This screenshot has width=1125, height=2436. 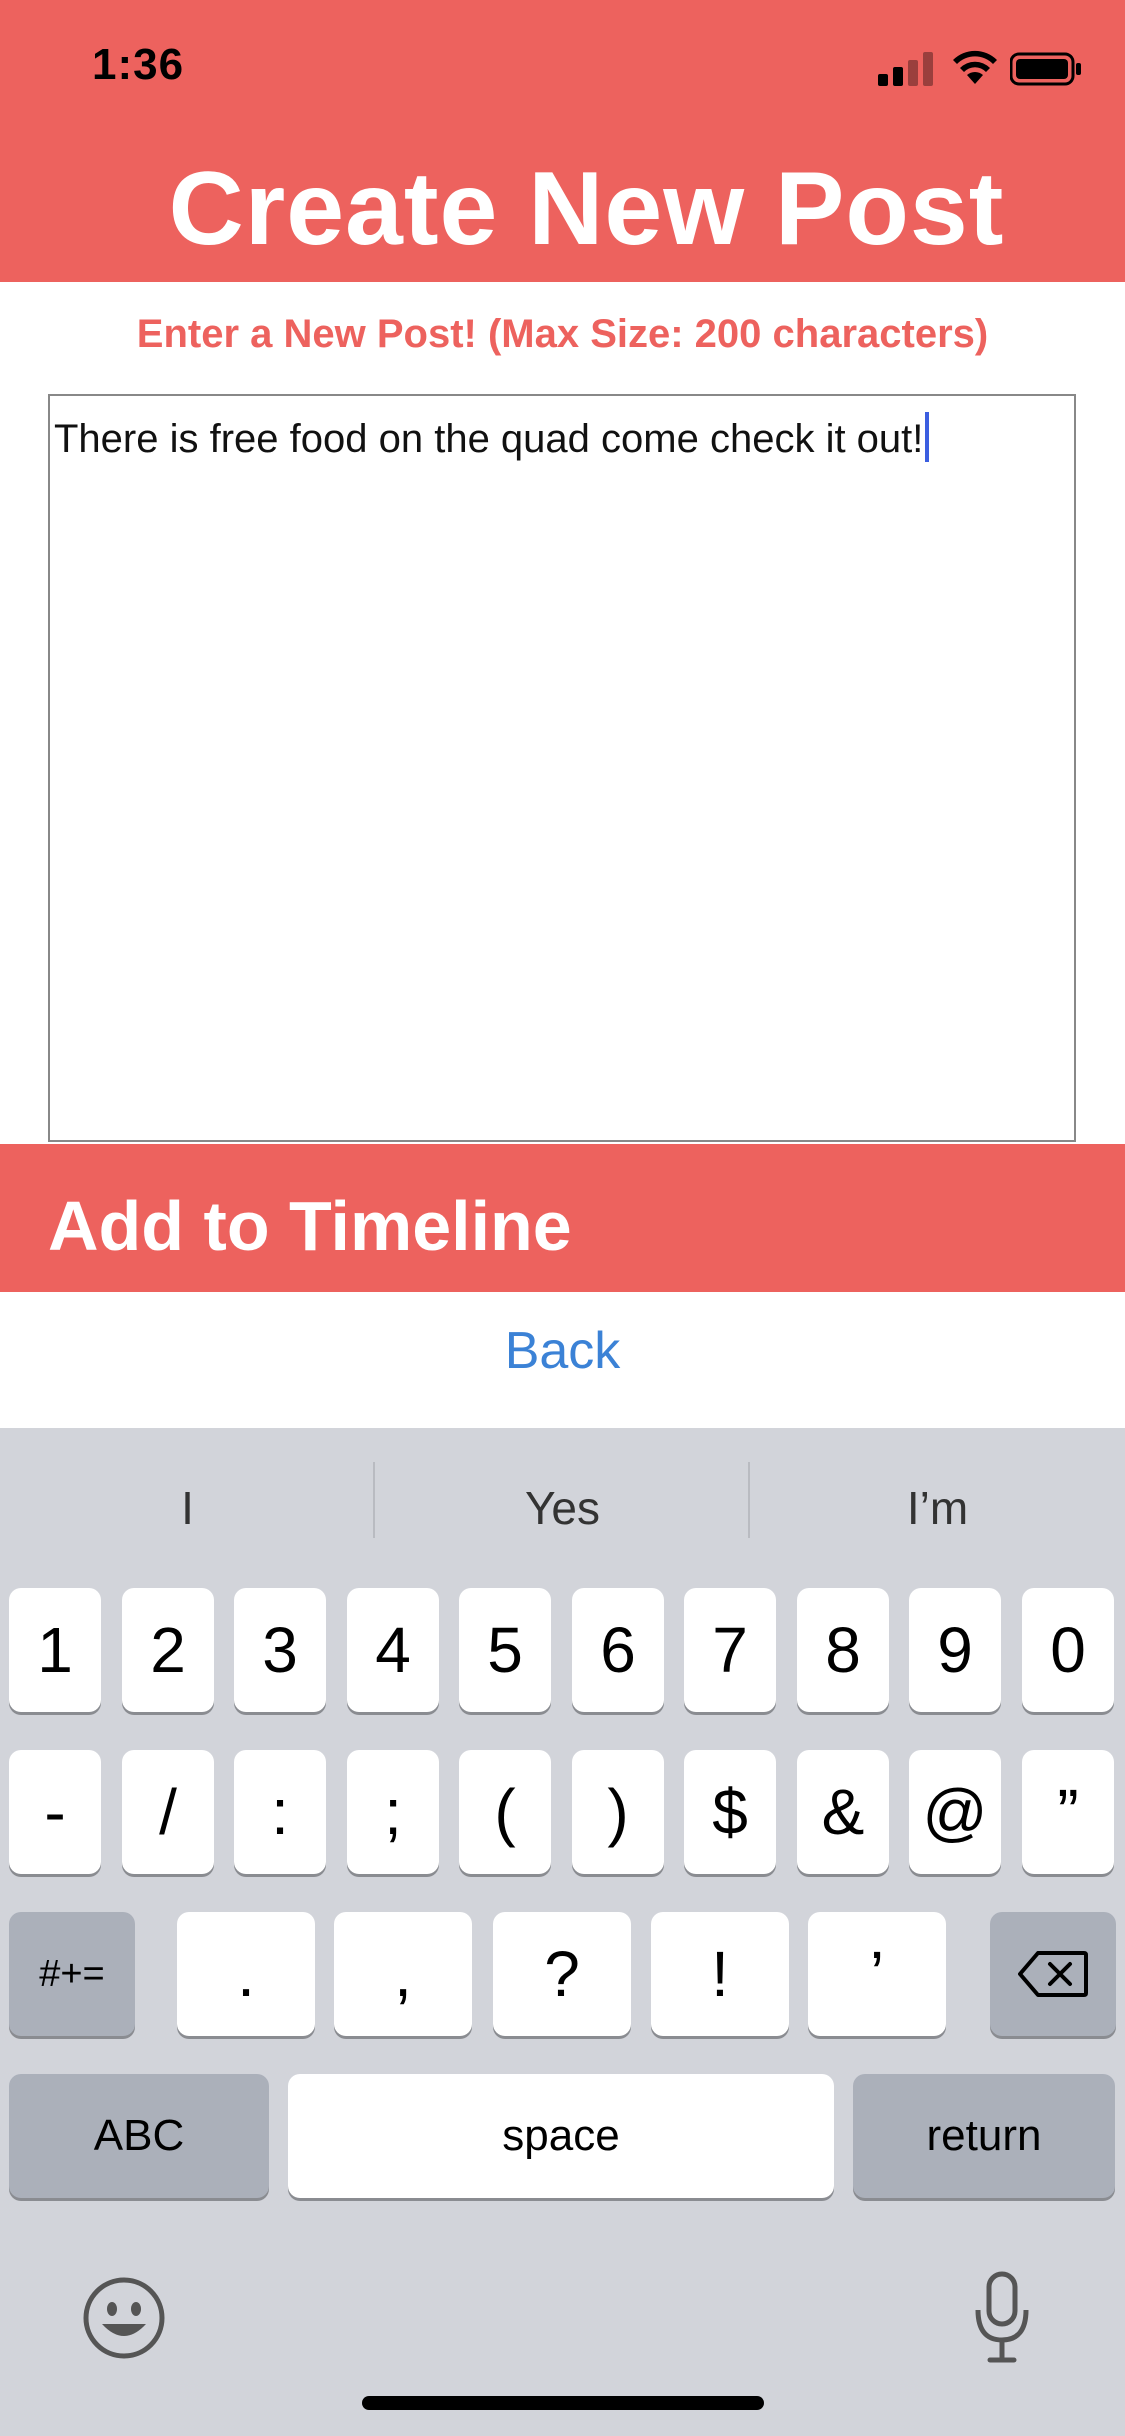 I want to click on key-dollar: $, so click(x=730, y=1812).